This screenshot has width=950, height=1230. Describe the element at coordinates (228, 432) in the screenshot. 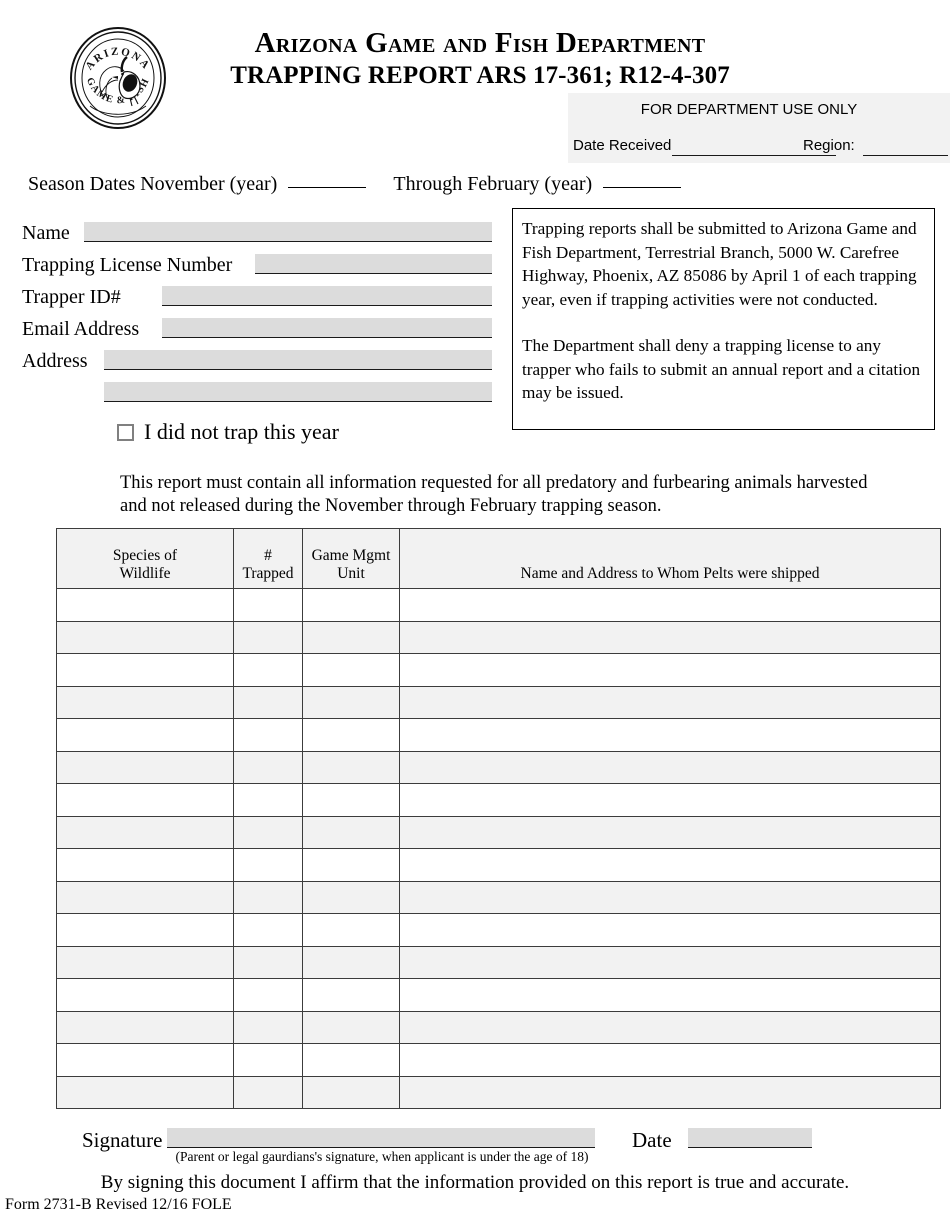

I see `did-not-trap-row: I did not trap this year` at that location.